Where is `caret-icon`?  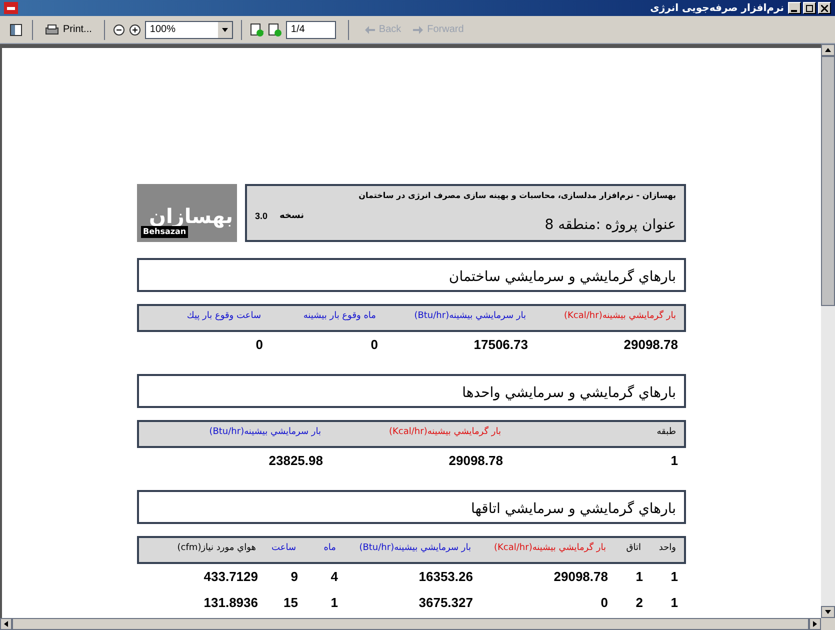 caret-icon is located at coordinates (225, 30).